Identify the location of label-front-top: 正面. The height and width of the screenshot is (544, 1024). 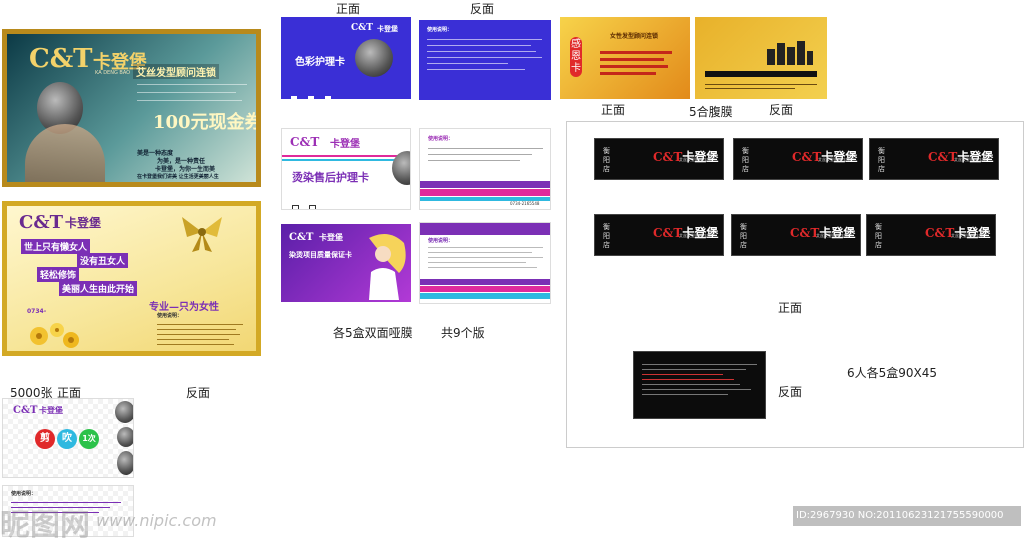
(348, 9).